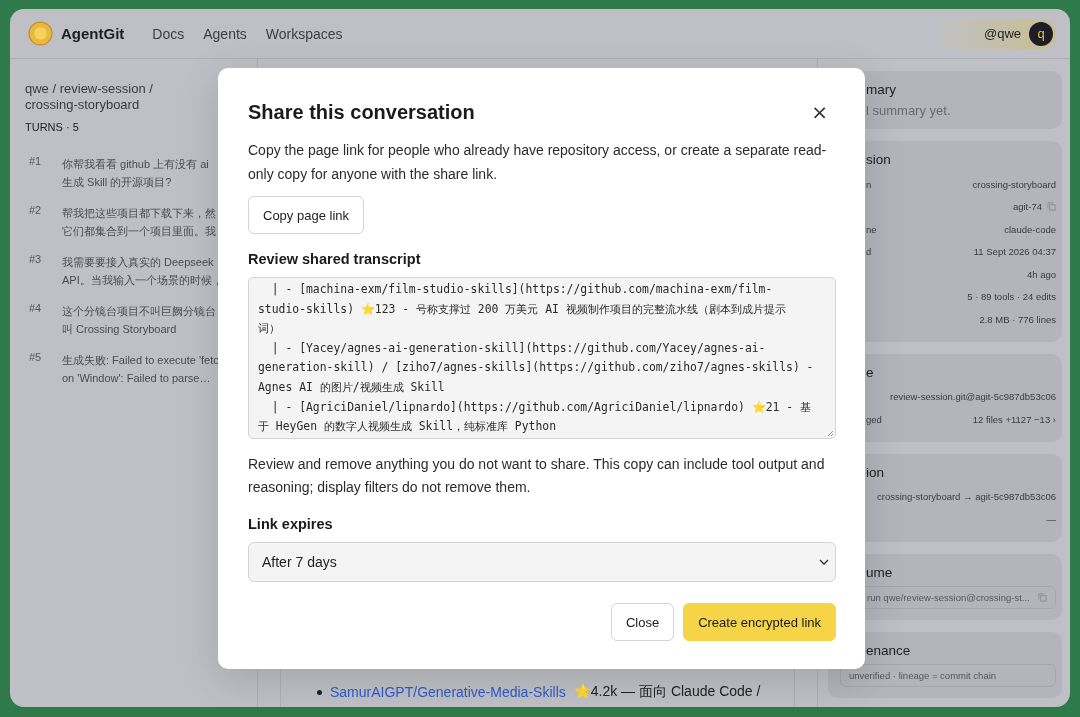 Image resolution: width=1080 pixels, height=717 pixels. What do you see at coordinates (830, 433) in the screenshot?
I see `resize-grip-icon` at bounding box center [830, 433].